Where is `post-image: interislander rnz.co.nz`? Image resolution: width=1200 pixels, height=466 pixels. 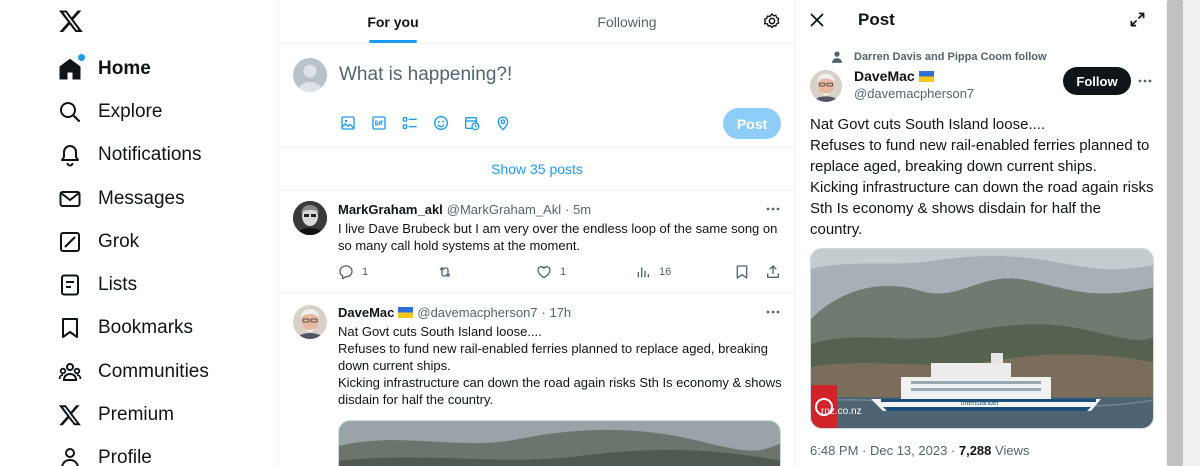 post-image: interislander rnz.co.nz is located at coordinates (982, 338).